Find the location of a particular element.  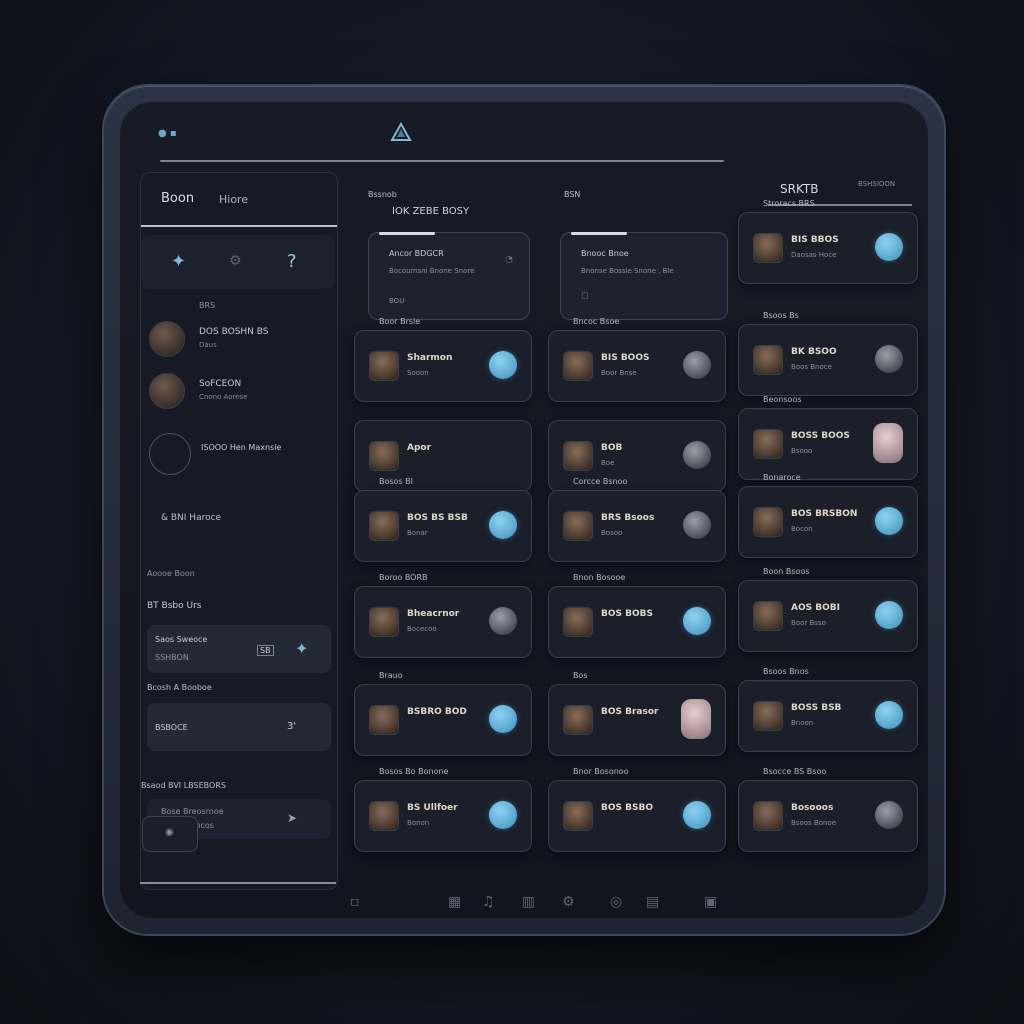

tab-indicator is located at coordinates (407, 233).